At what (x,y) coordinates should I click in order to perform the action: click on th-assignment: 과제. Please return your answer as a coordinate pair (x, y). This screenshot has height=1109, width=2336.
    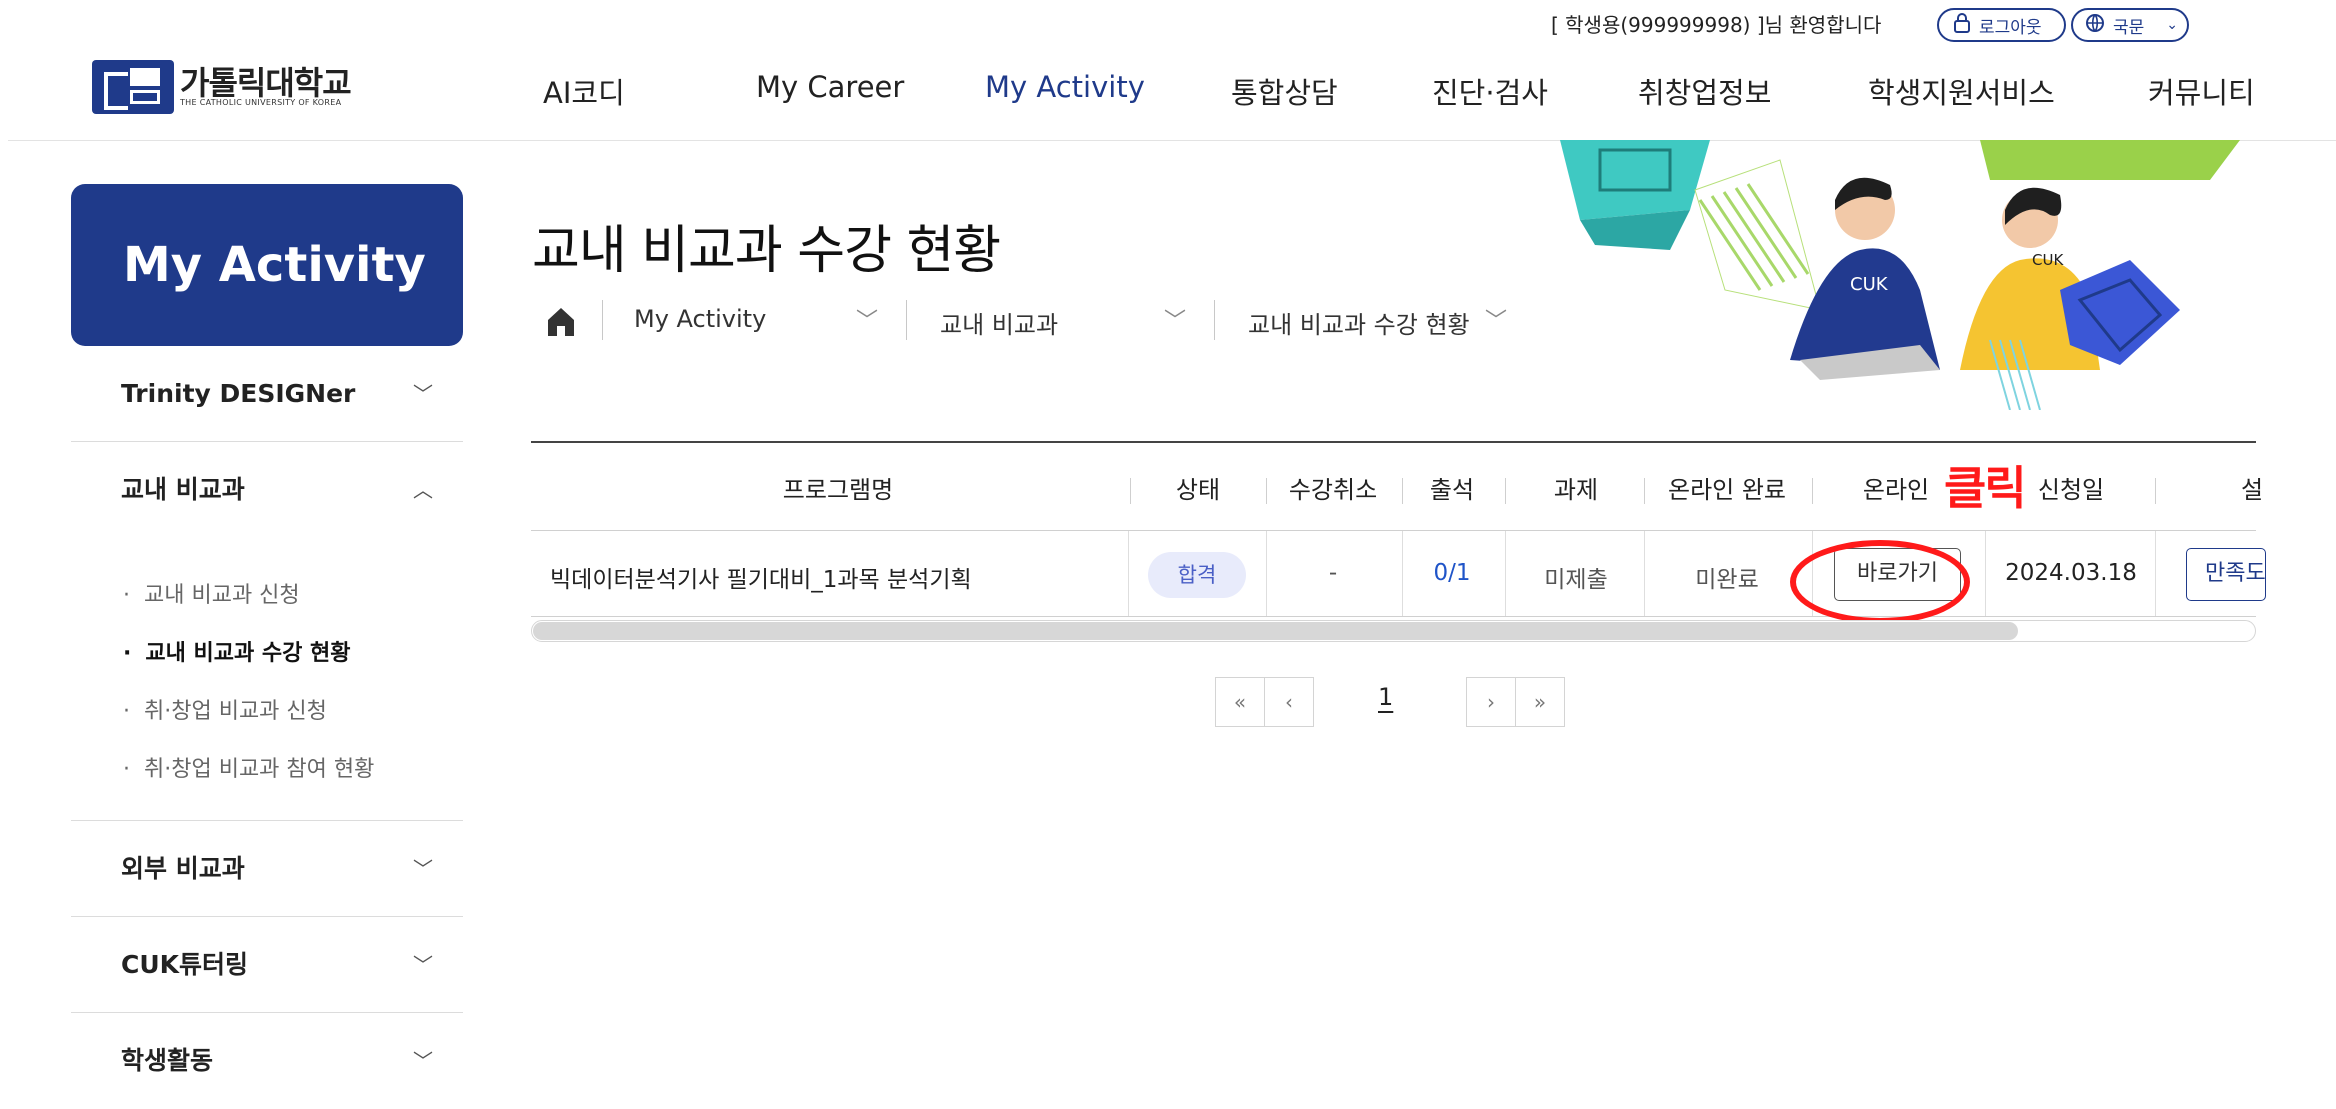
    Looking at the image, I should click on (1576, 490).